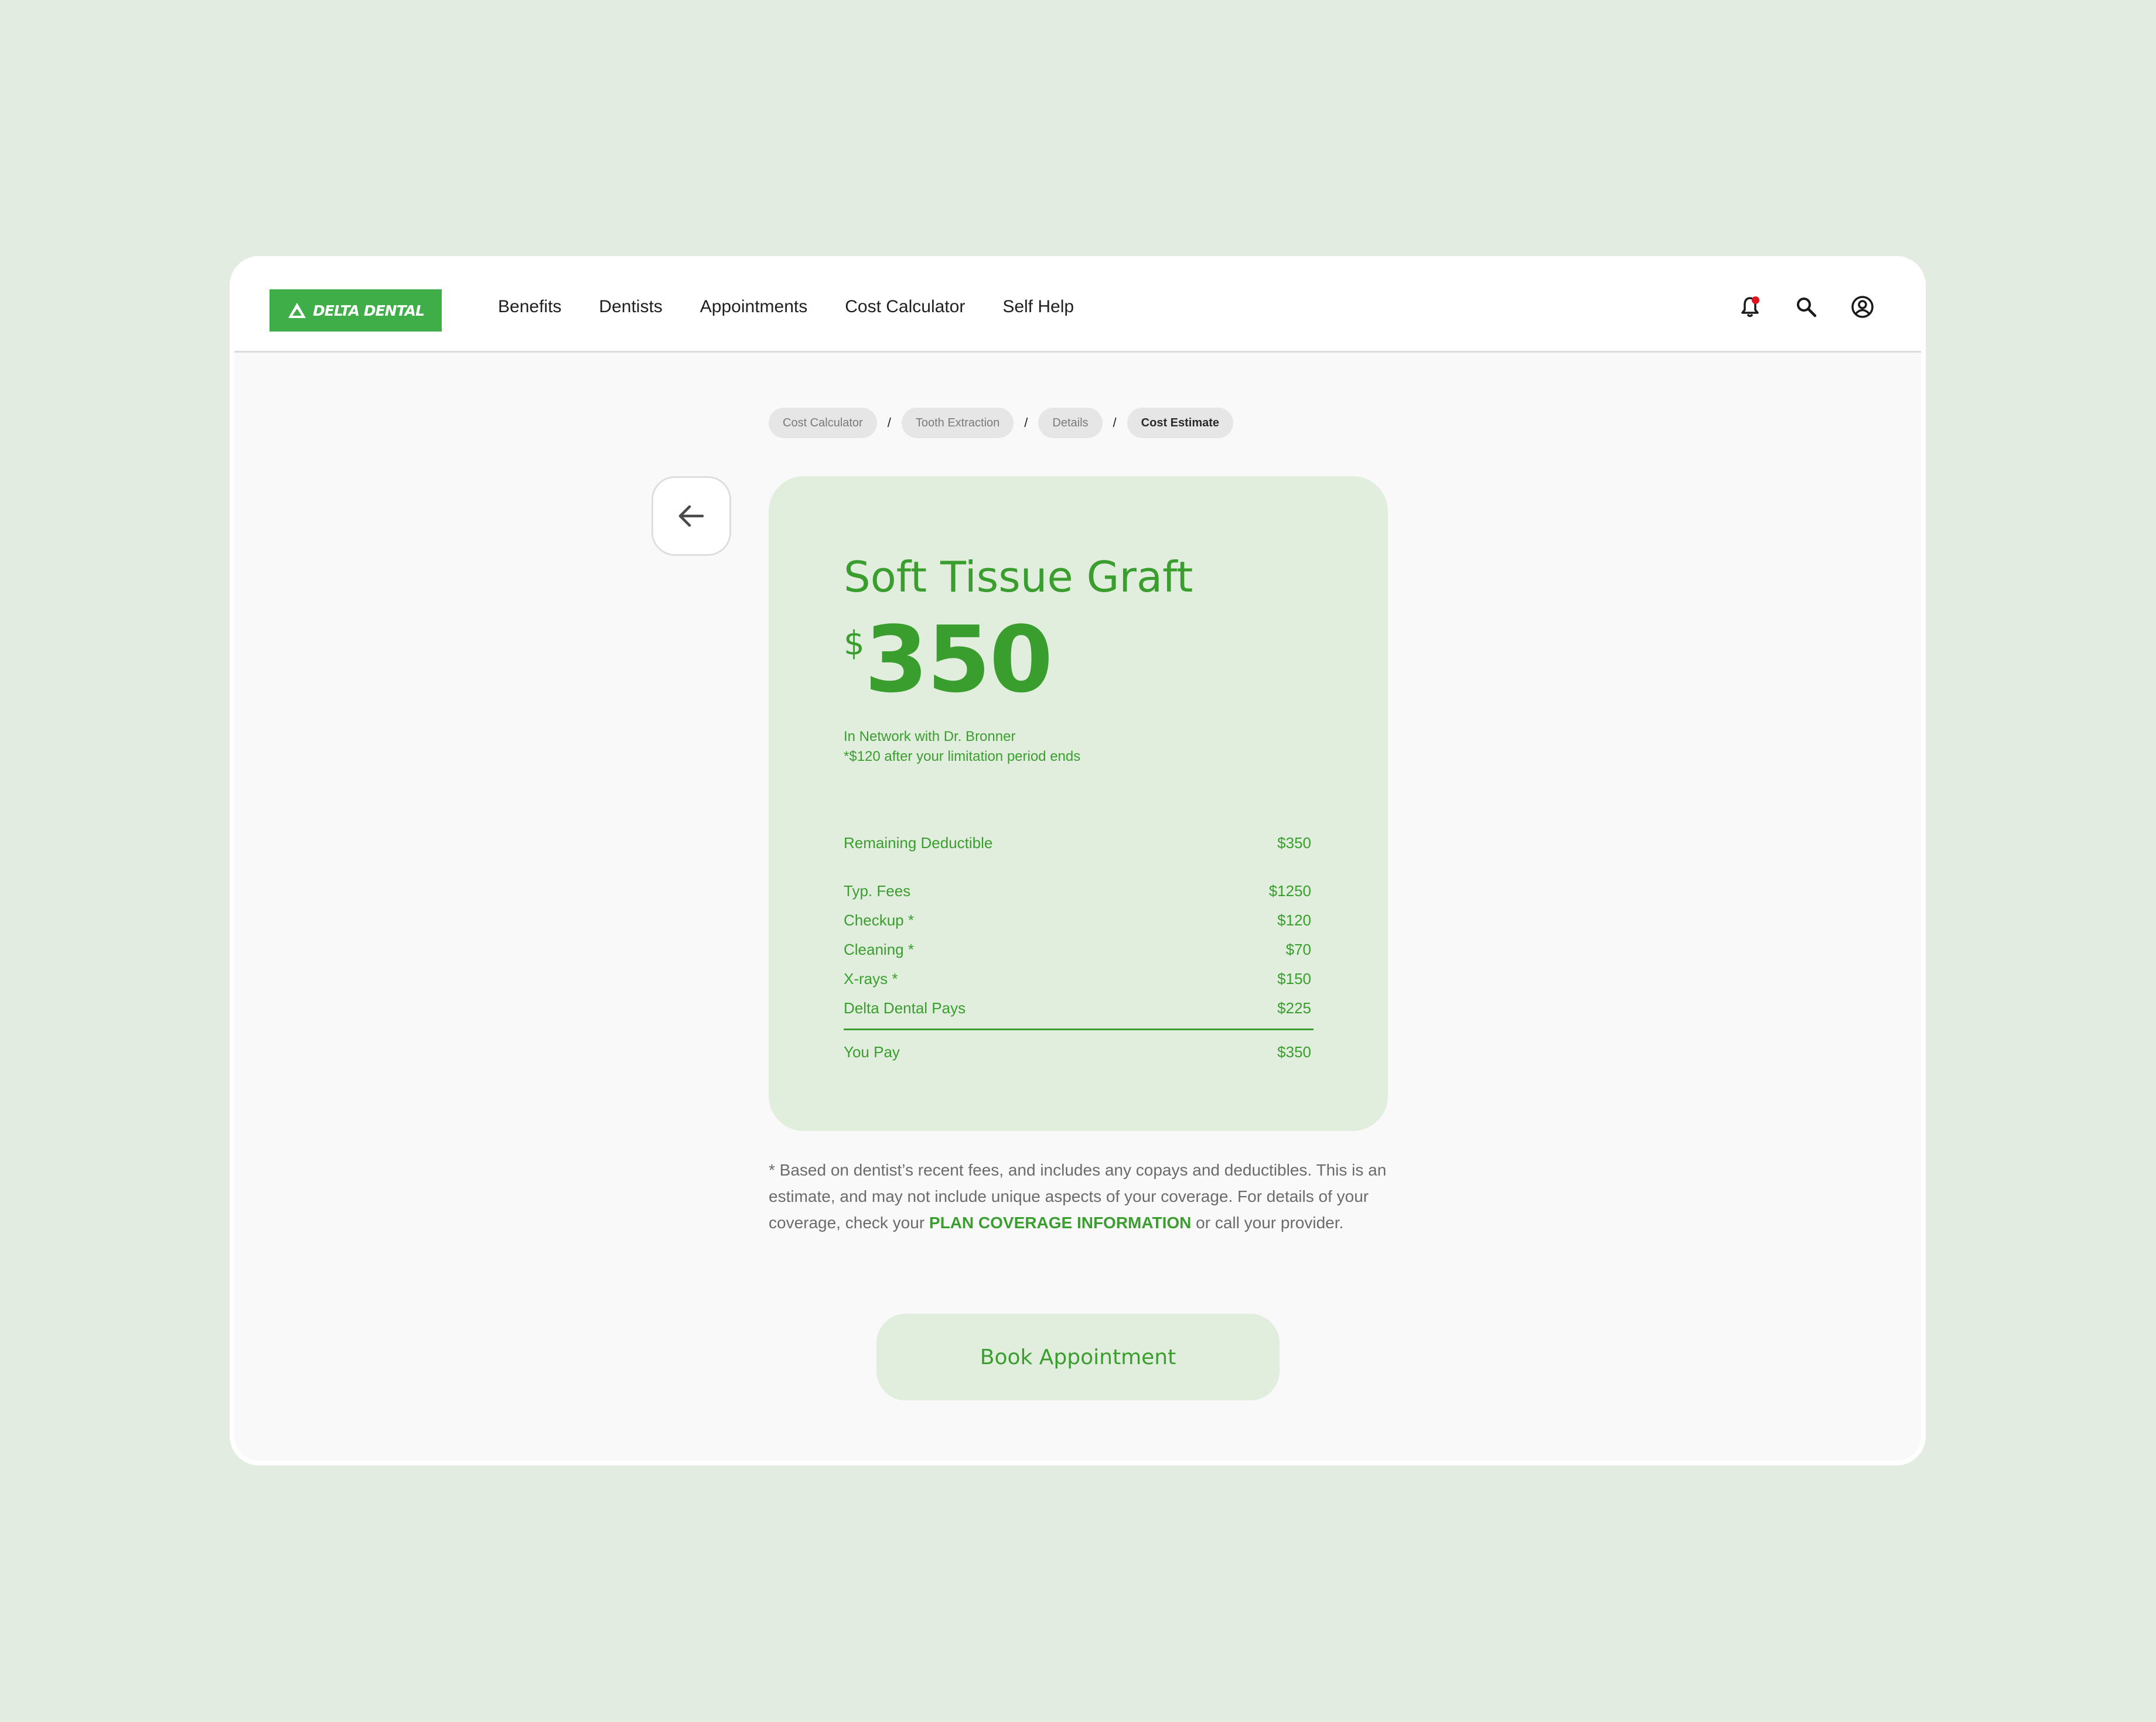 The height and width of the screenshot is (1722, 2156). What do you see at coordinates (1078, 1357) in the screenshot?
I see `book-appointment-button: Book Appointment` at bounding box center [1078, 1357].